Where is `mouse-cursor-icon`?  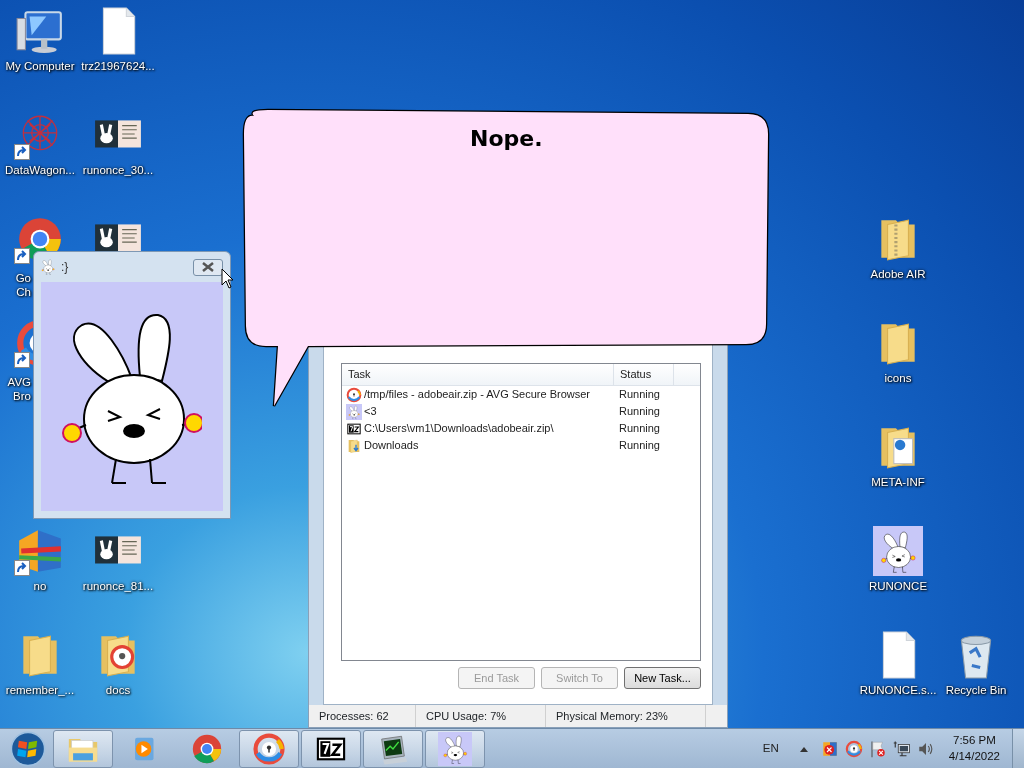
mouse-cursor-icon is located at coordinates (227, 278).